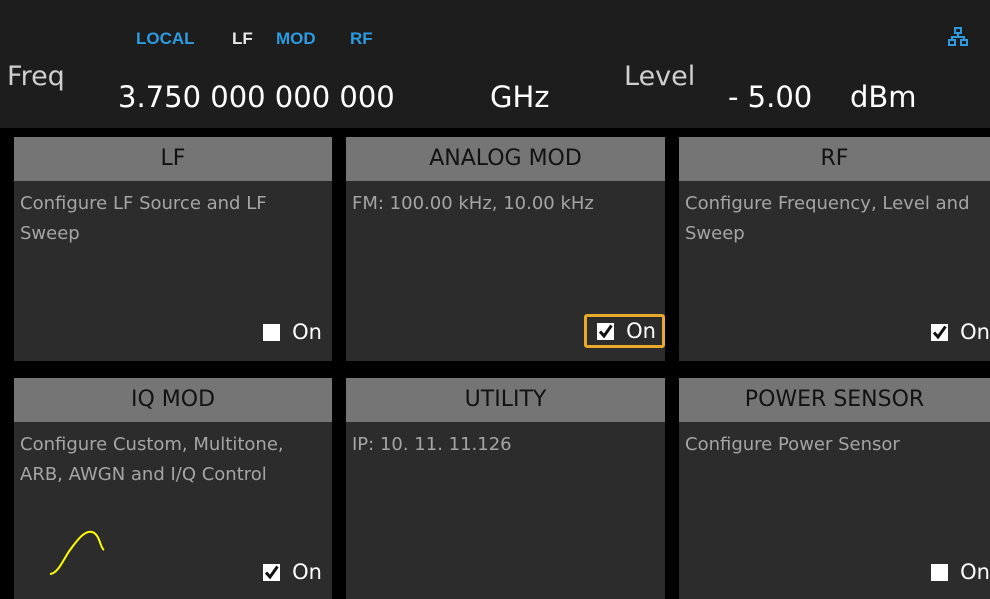  What do you see at coordinates (834, 159) in the screenshot?
I see `tile-rf-title: RF` at bounding box center [834, 159].